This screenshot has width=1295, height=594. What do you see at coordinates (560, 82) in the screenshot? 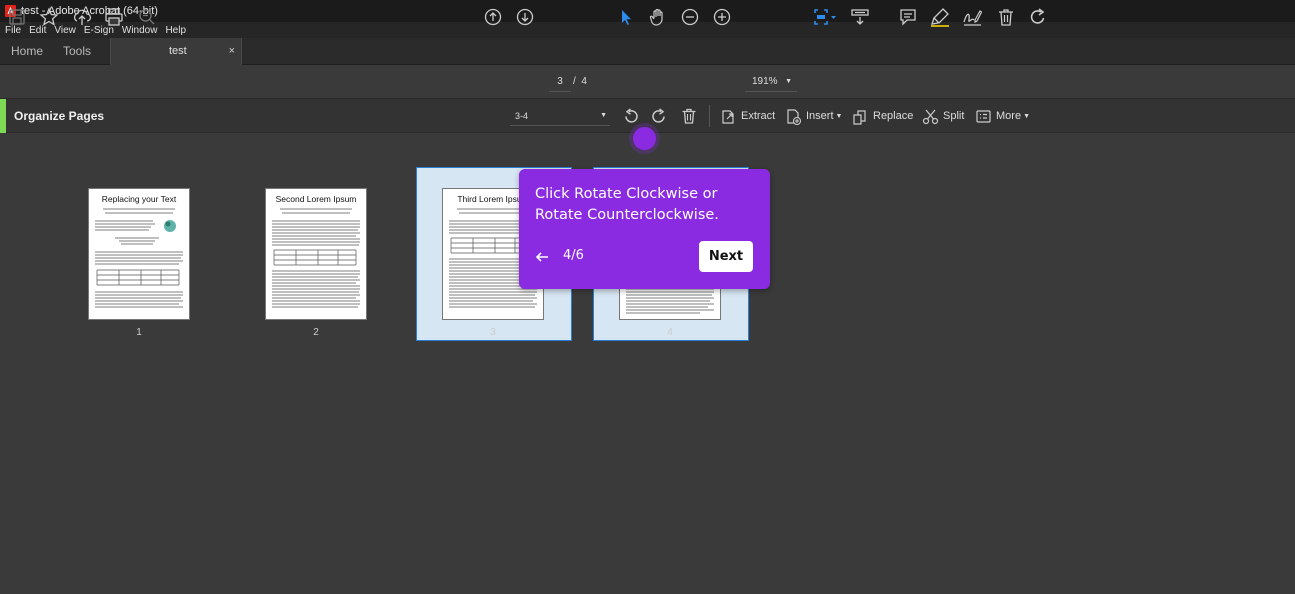
I see `page-number-input: 3` at bounding box center [560, 82].